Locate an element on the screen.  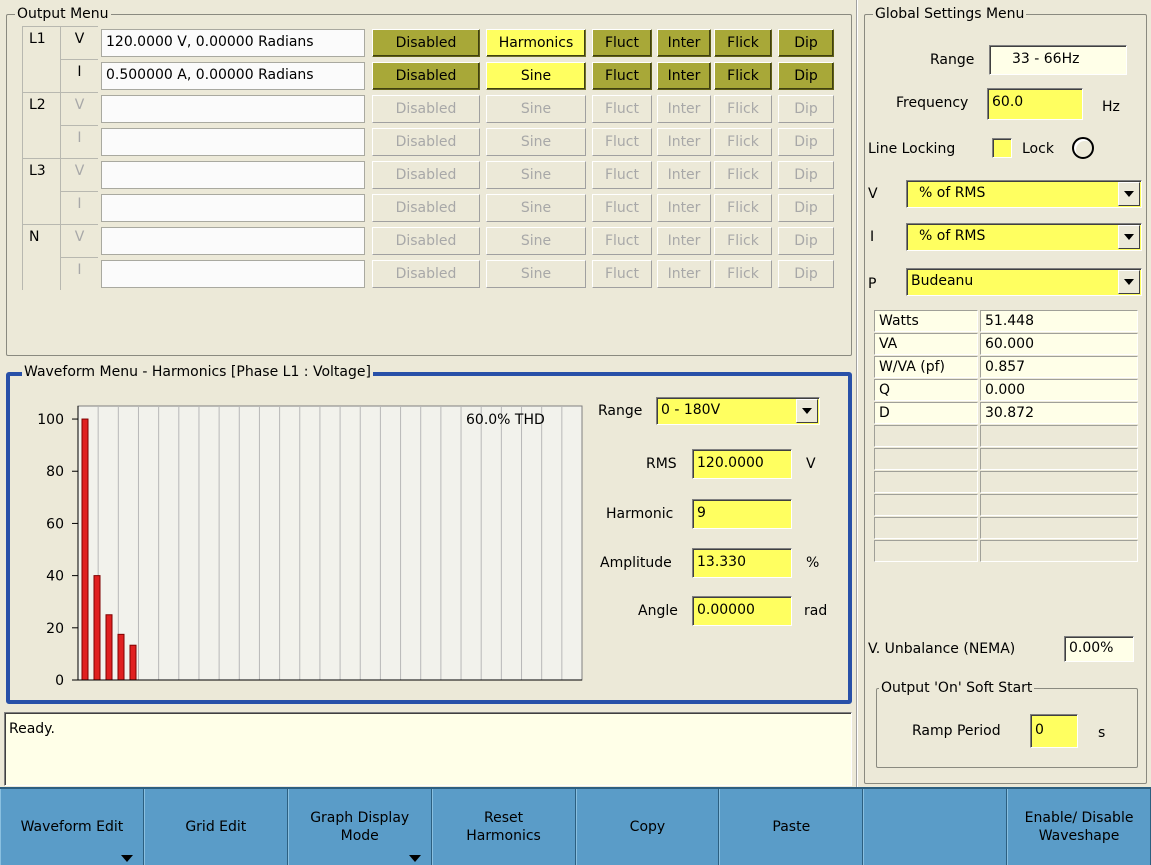
dropdown-arrow-icon is located at coordinates (414, 858).